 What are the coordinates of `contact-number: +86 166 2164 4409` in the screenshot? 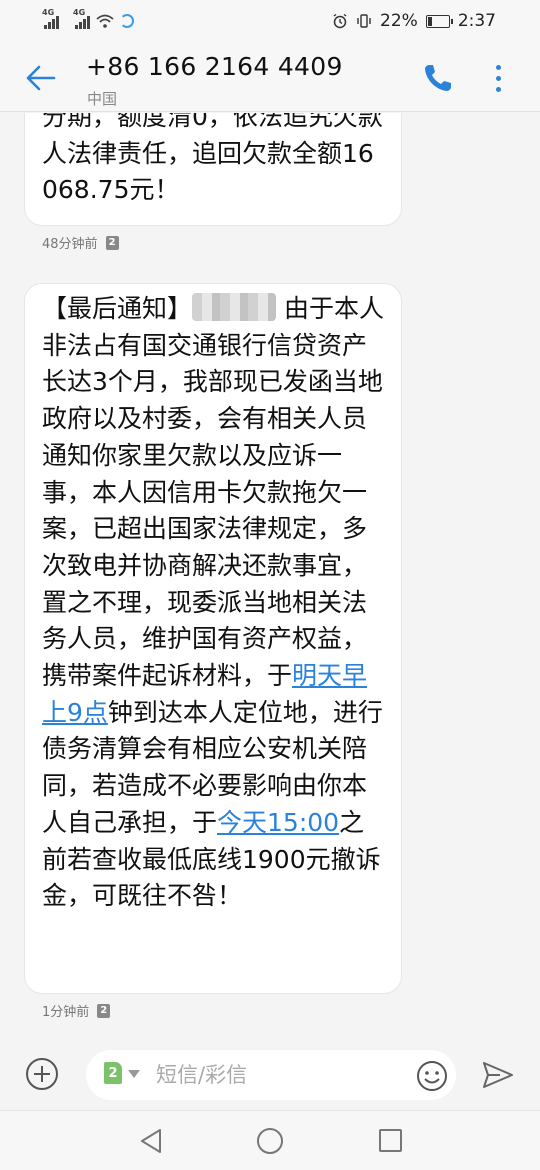 It's located at (214, 66).